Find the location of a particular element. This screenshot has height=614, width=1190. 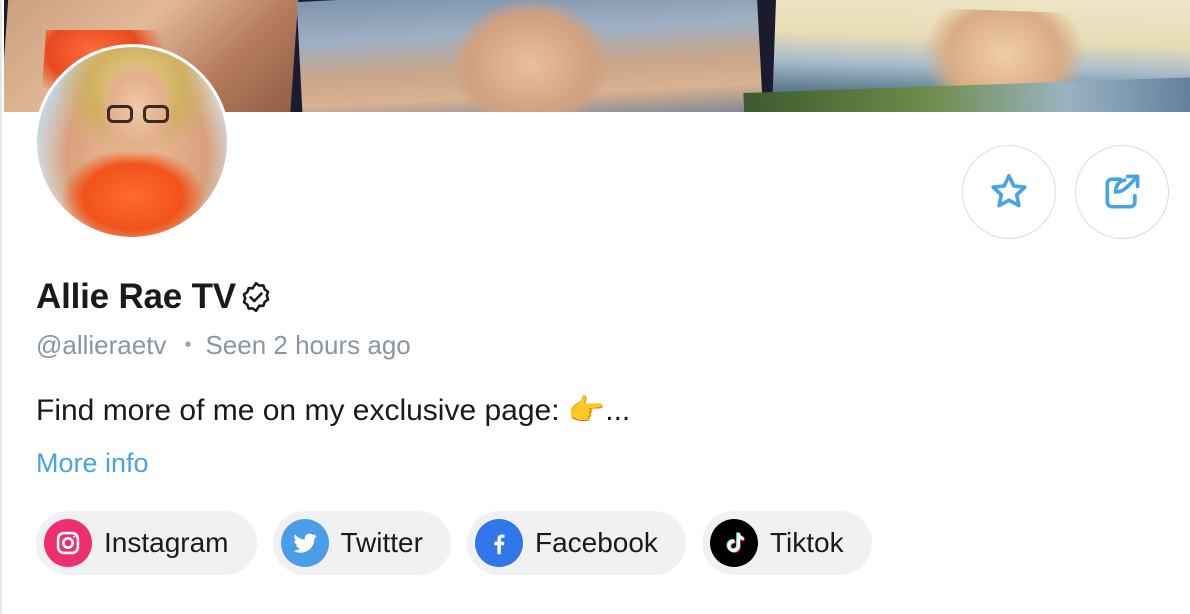

profile-meta: @allieraetv • Seen 2 hours ago is located at coordinates (223, 345).